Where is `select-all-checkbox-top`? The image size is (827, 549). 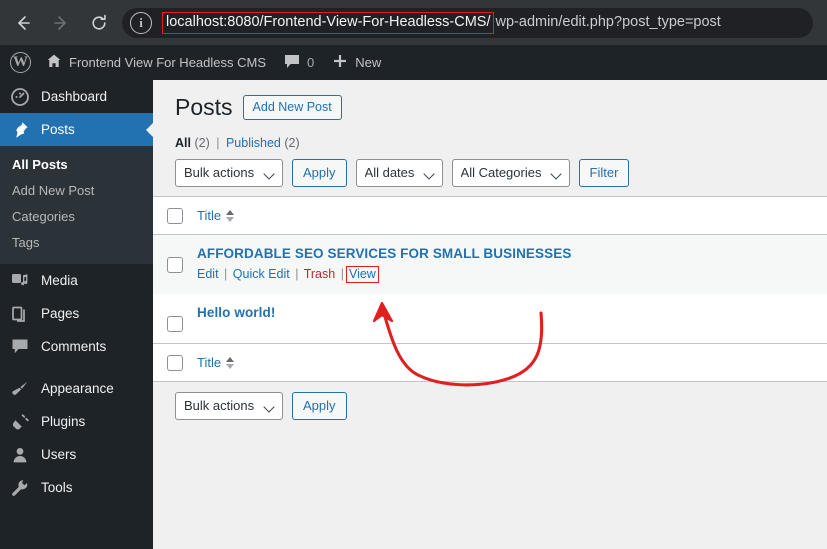
select-all-checkbox-top is located at coordinates (175, 215).